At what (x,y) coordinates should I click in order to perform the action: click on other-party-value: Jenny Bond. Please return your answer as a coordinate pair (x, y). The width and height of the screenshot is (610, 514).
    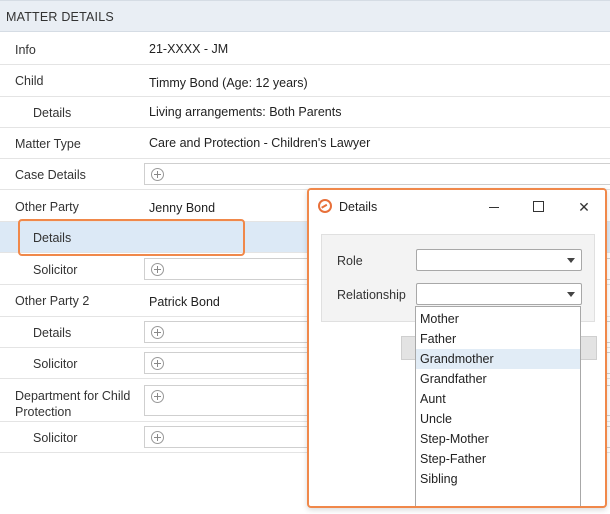
    Looking at the image, I should click on (182, 208).